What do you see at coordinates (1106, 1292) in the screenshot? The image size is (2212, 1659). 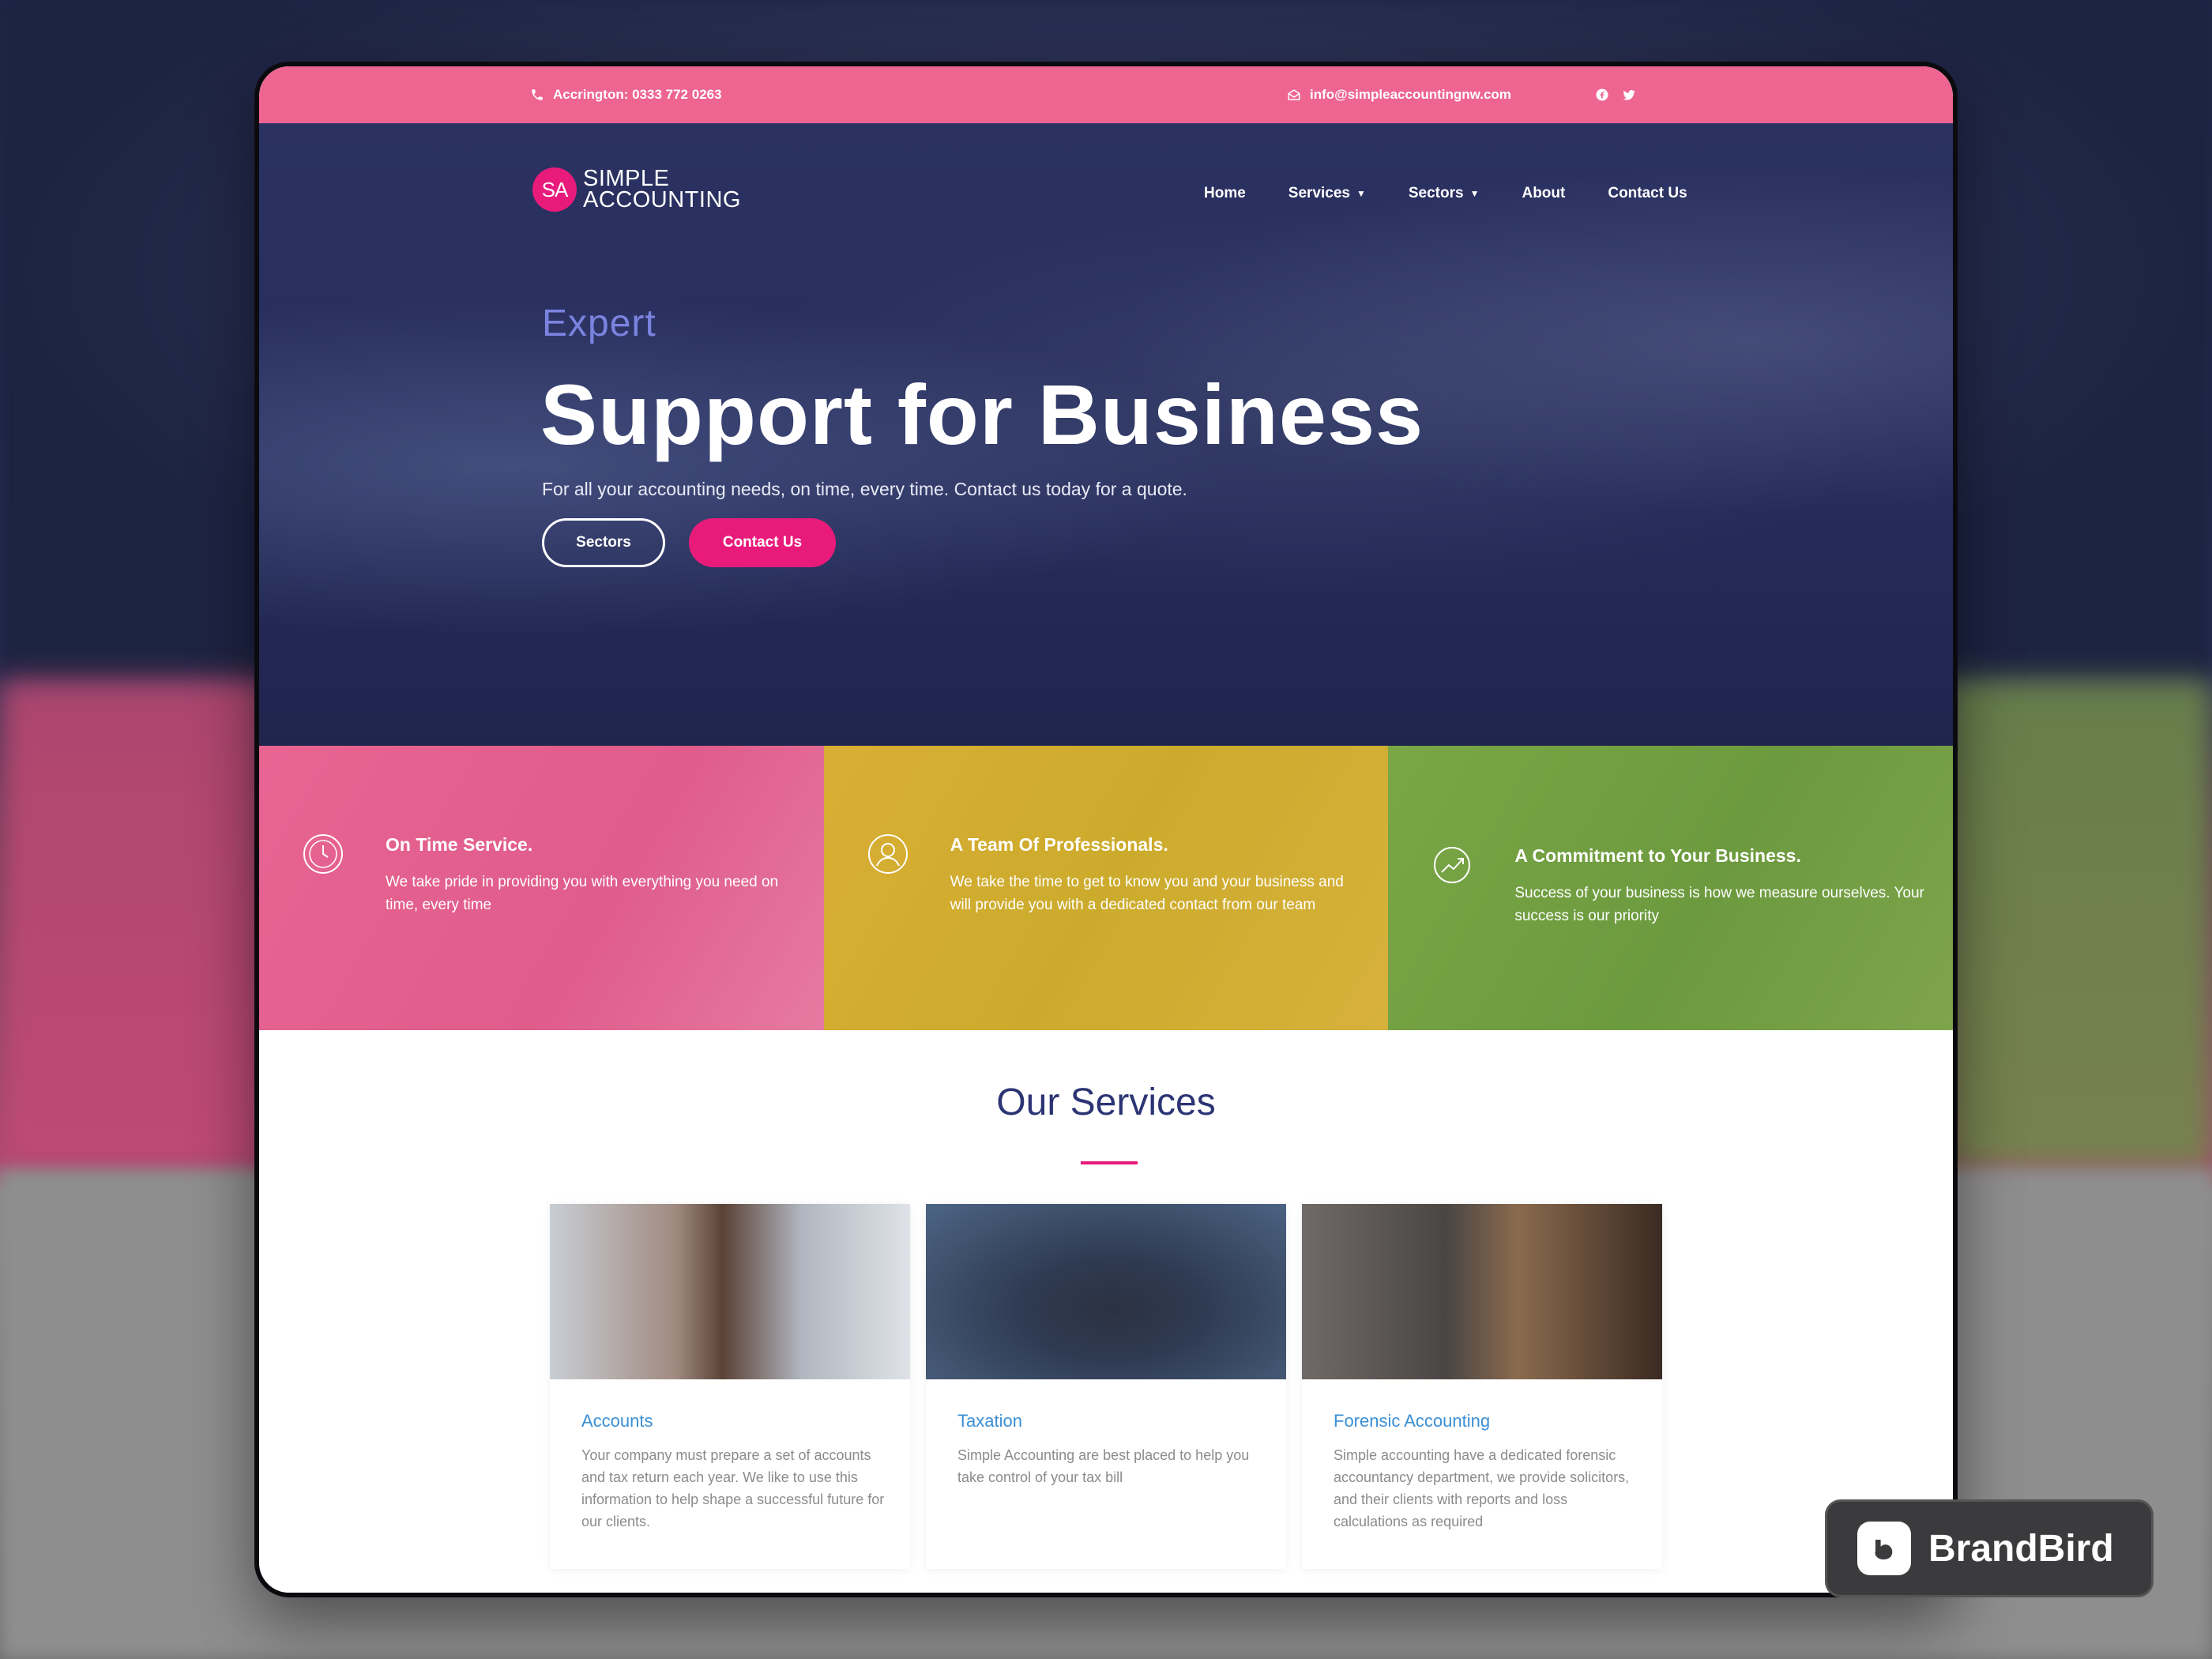 I see `service-image-taxation` at bounding box center [1106, 1292].